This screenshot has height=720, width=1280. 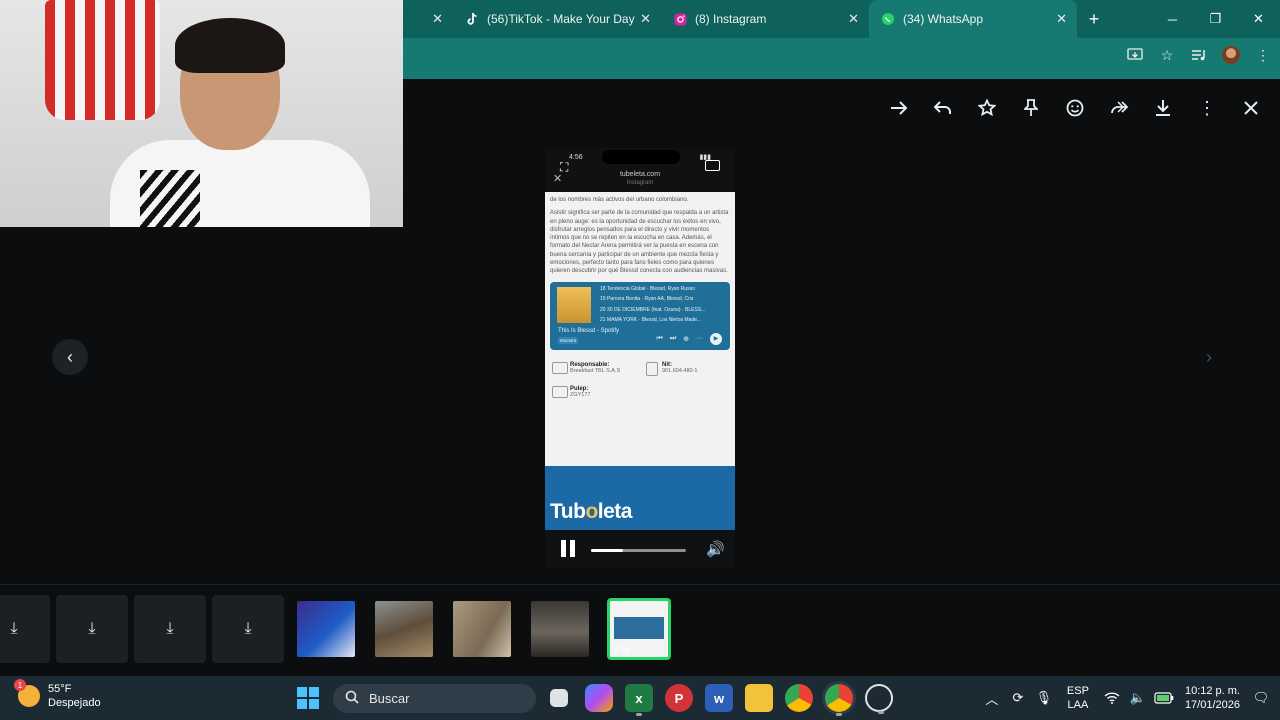 What do you see at coordinates (841, 58) in the screenshot?
I see `browser-toolbar: ☆ ⋮` at bounding box center [841, 58].